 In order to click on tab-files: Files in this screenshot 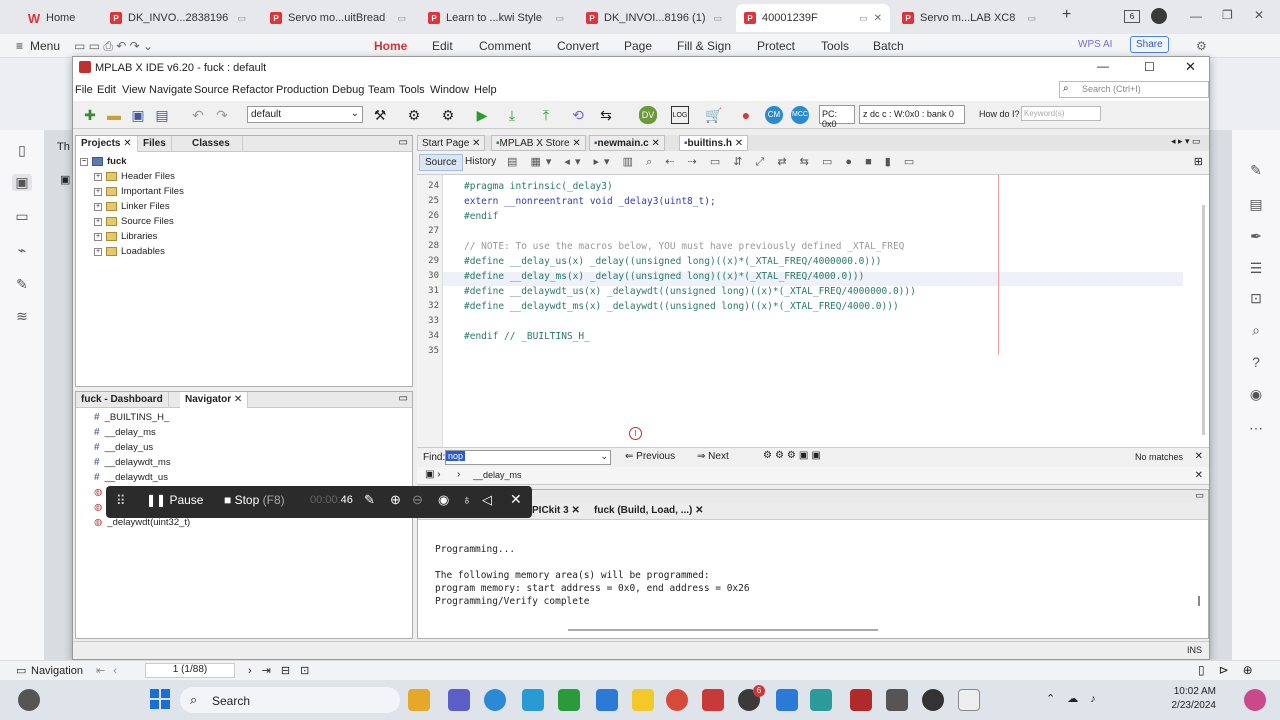, I will do `click(155, 144)`.